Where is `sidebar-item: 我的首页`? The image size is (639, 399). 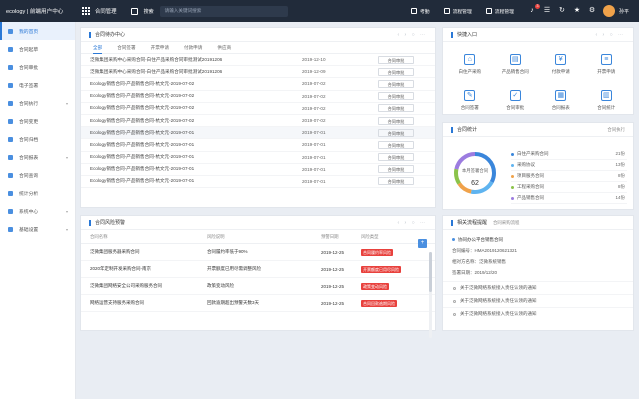 sidebar-item: 我的首页 is located at coordinates (37, 31).